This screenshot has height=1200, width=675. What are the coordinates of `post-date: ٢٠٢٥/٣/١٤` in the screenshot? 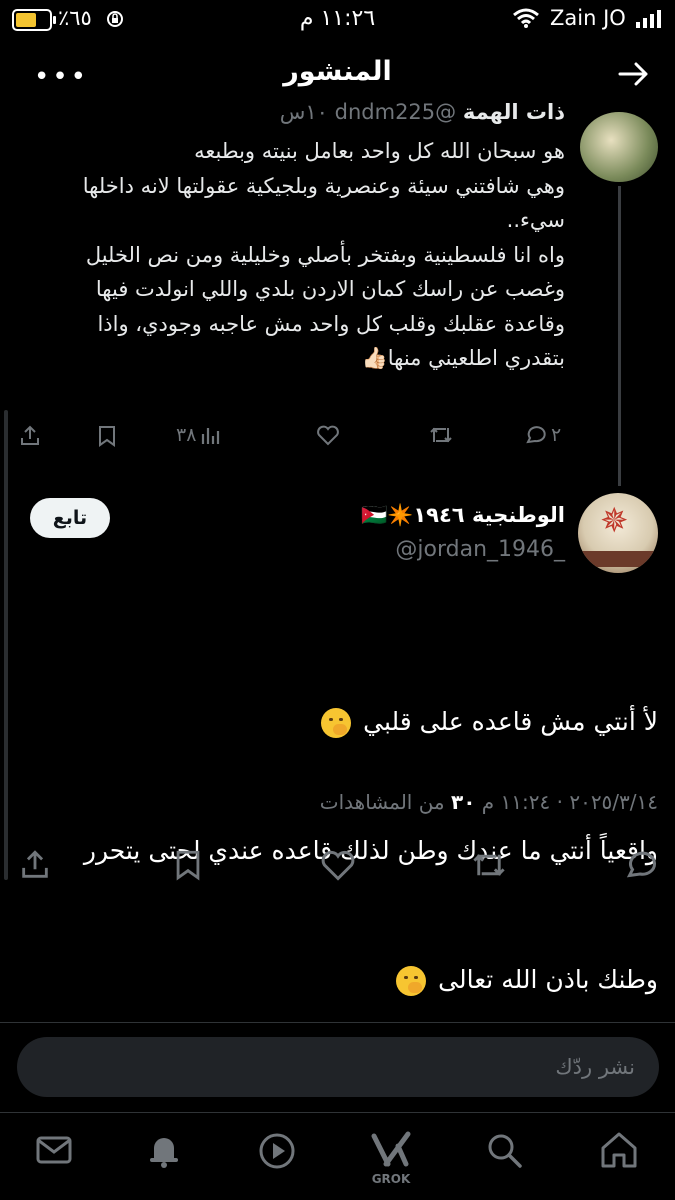 It's located at (613, 802).